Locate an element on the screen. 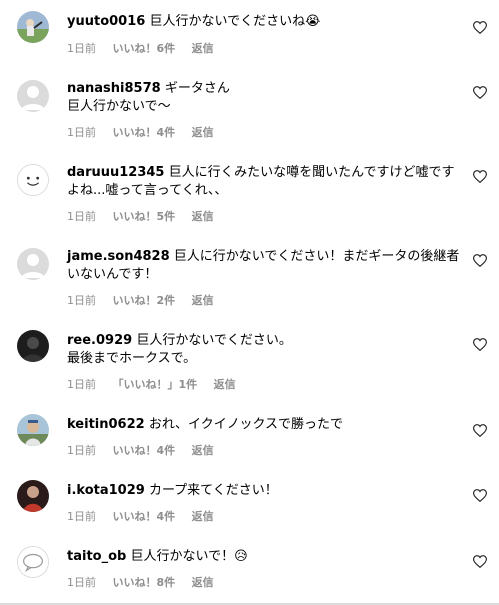  comment-username: nanashi8578 is located at coordinates (114, 88).